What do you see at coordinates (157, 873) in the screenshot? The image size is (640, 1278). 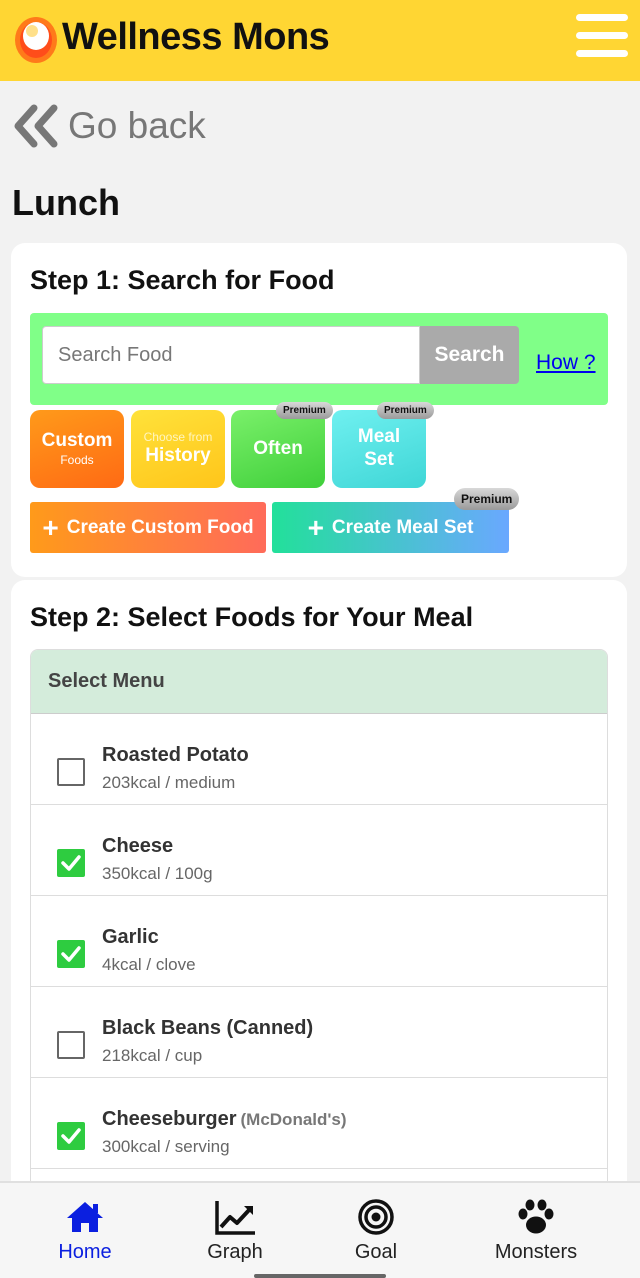 I see `food-info: 350kcal / 100g` at bounding box center [157, 873].